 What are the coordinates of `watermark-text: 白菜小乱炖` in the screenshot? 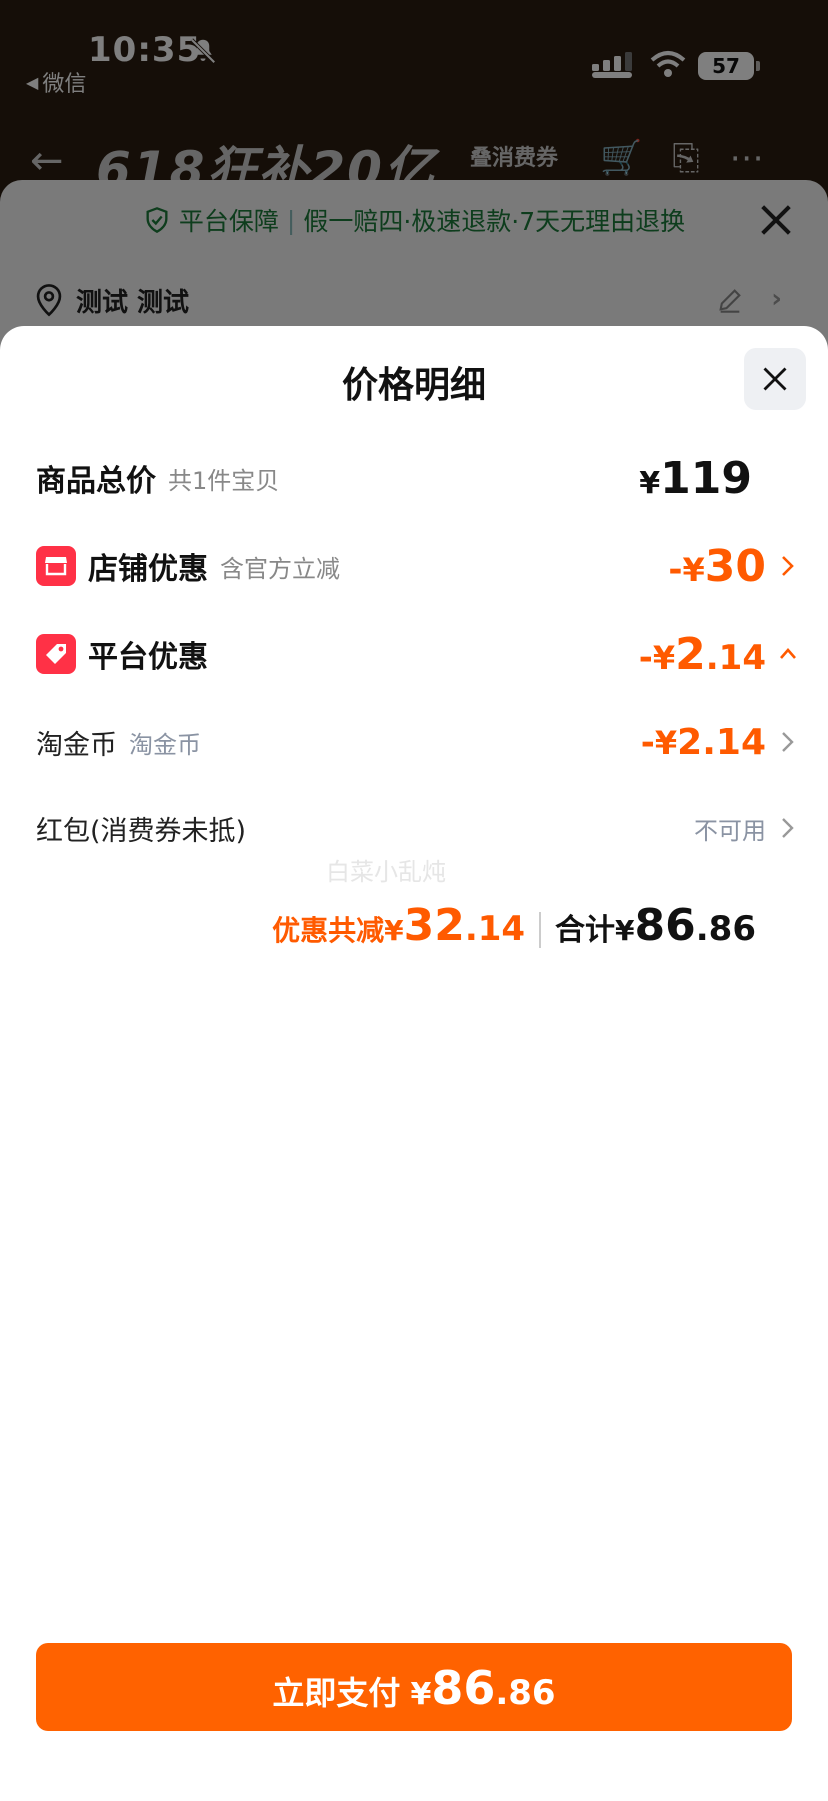 It's located at (386, 872).